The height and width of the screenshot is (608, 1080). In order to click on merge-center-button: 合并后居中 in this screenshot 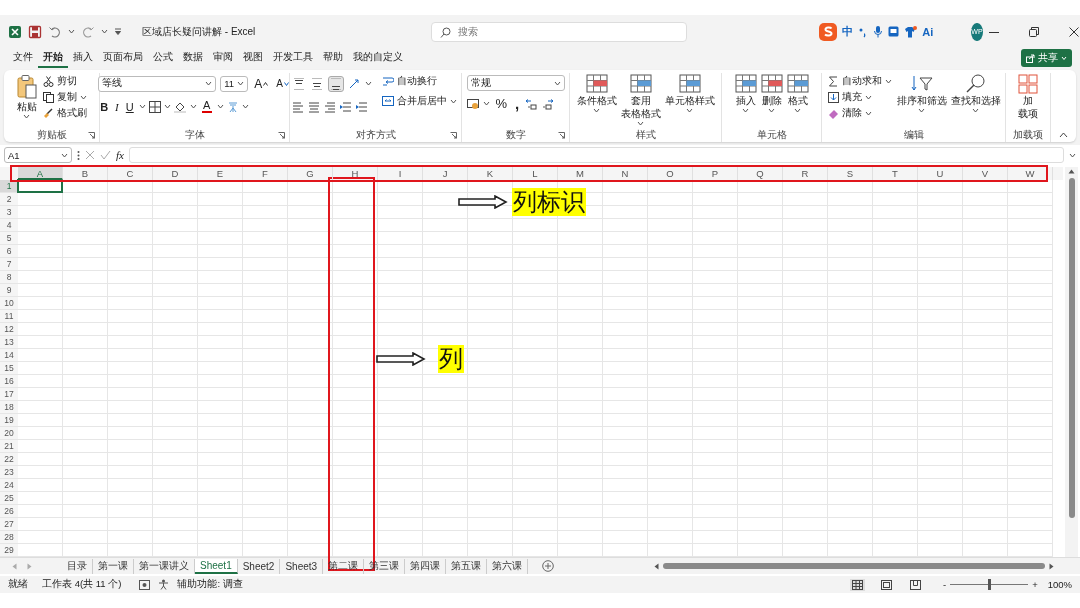, I will do `click(419, 101)`.